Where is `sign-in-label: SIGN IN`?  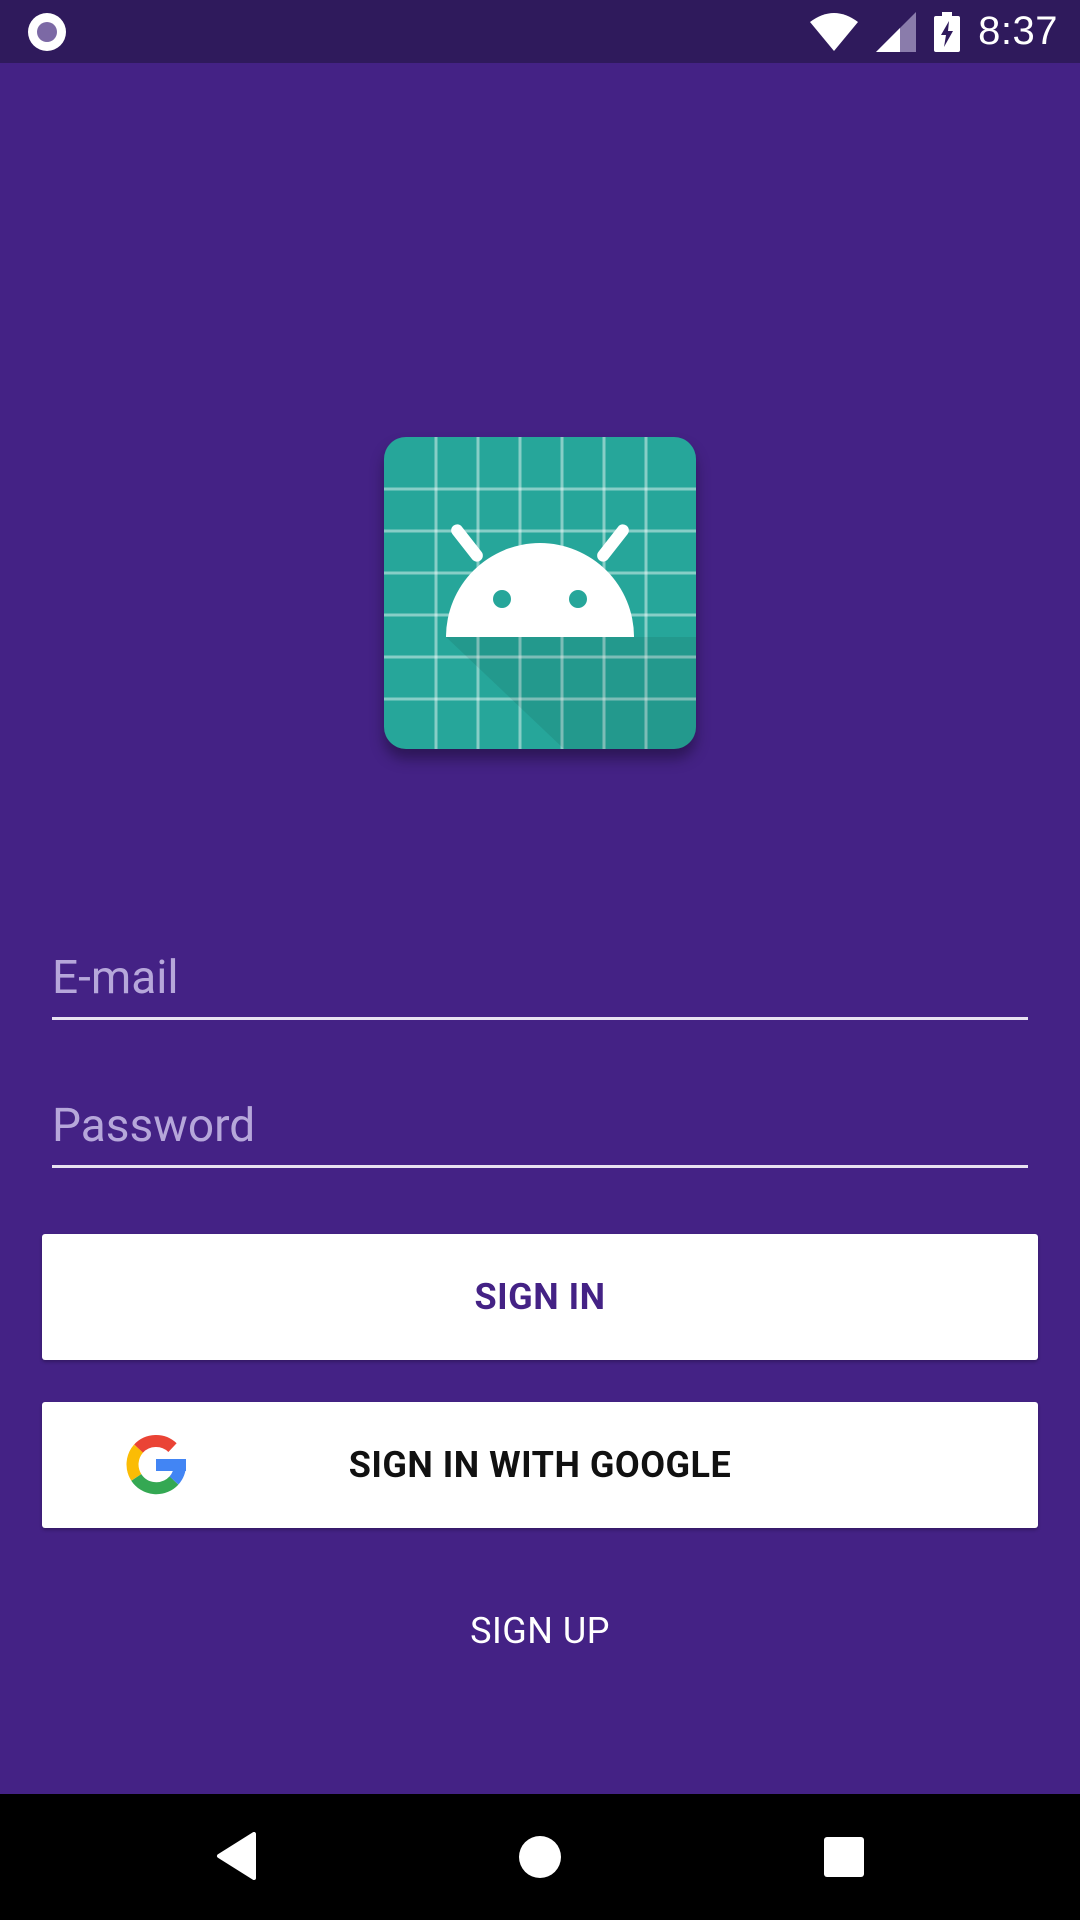
sign-in-label: SIGN IN is located at coordinates (540, 1297).